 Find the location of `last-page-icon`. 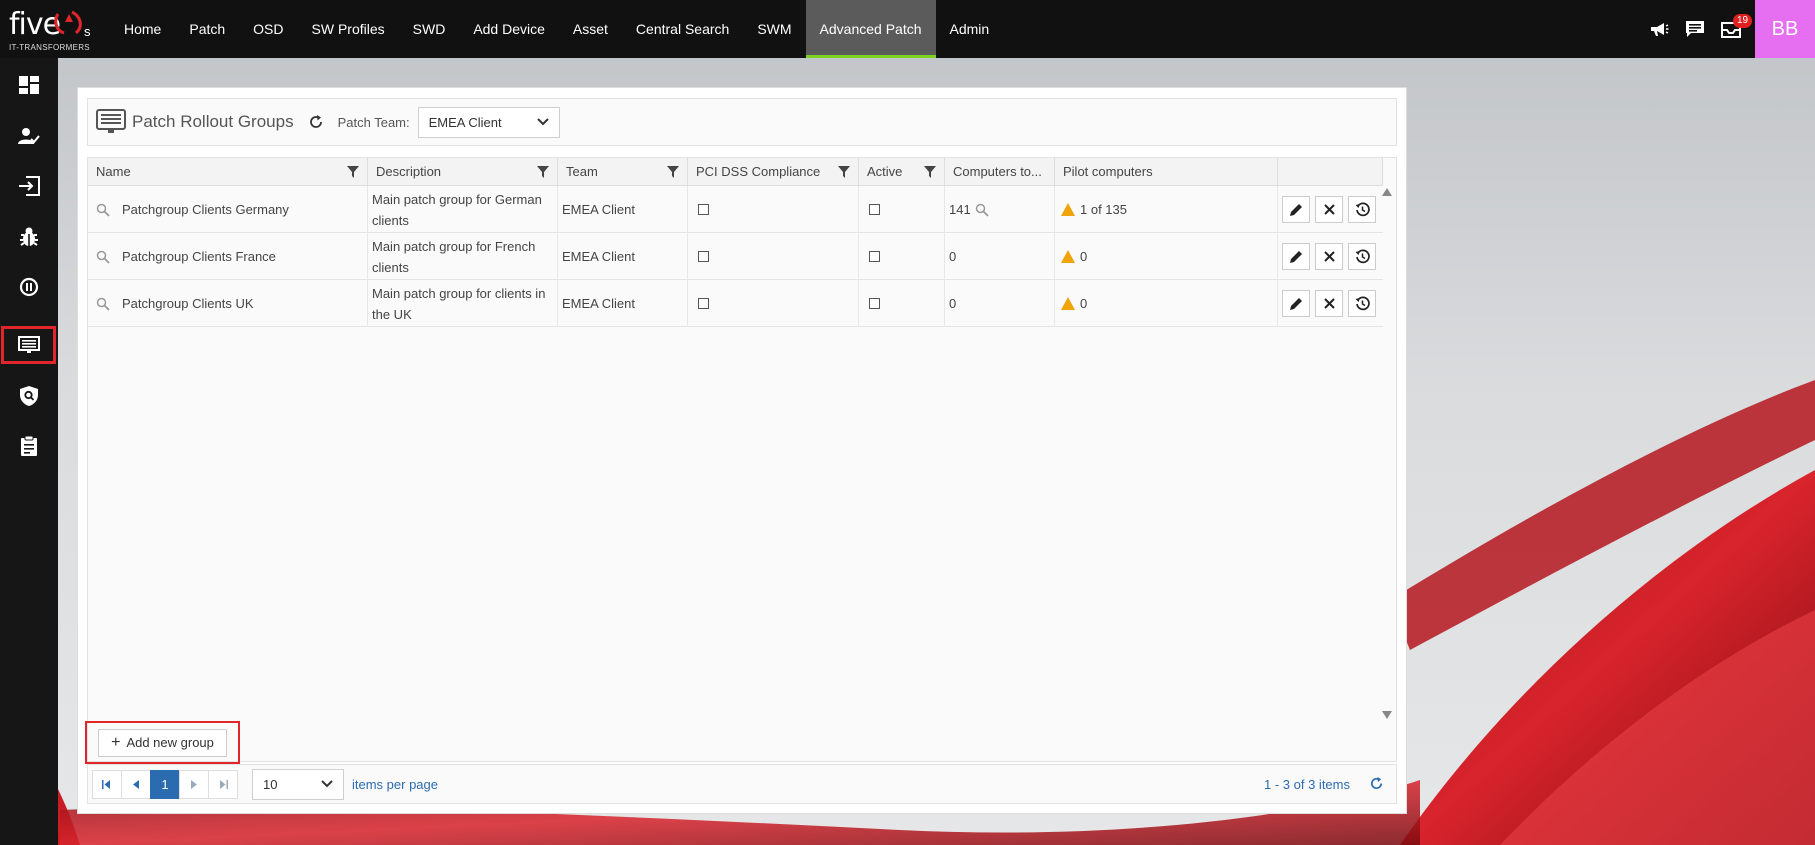

last-page-icon is located at coordinates (224, 784).